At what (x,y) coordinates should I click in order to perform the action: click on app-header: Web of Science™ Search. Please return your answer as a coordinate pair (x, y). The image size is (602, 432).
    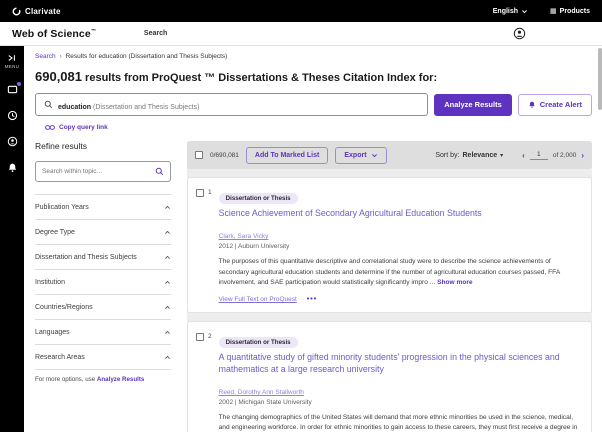
    Looking at the image, I should click on (301, 34).